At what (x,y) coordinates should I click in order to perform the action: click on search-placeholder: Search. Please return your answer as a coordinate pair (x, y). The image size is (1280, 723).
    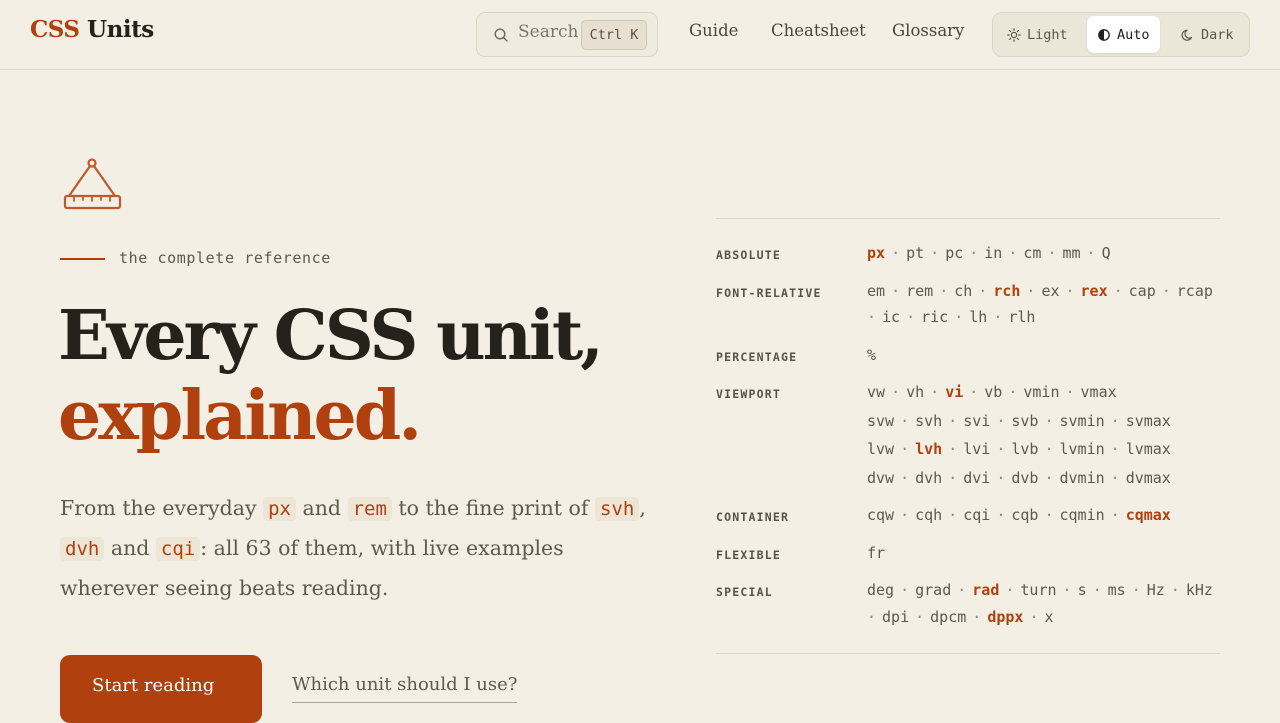
    Looking at the image, I should click on (548, 32).